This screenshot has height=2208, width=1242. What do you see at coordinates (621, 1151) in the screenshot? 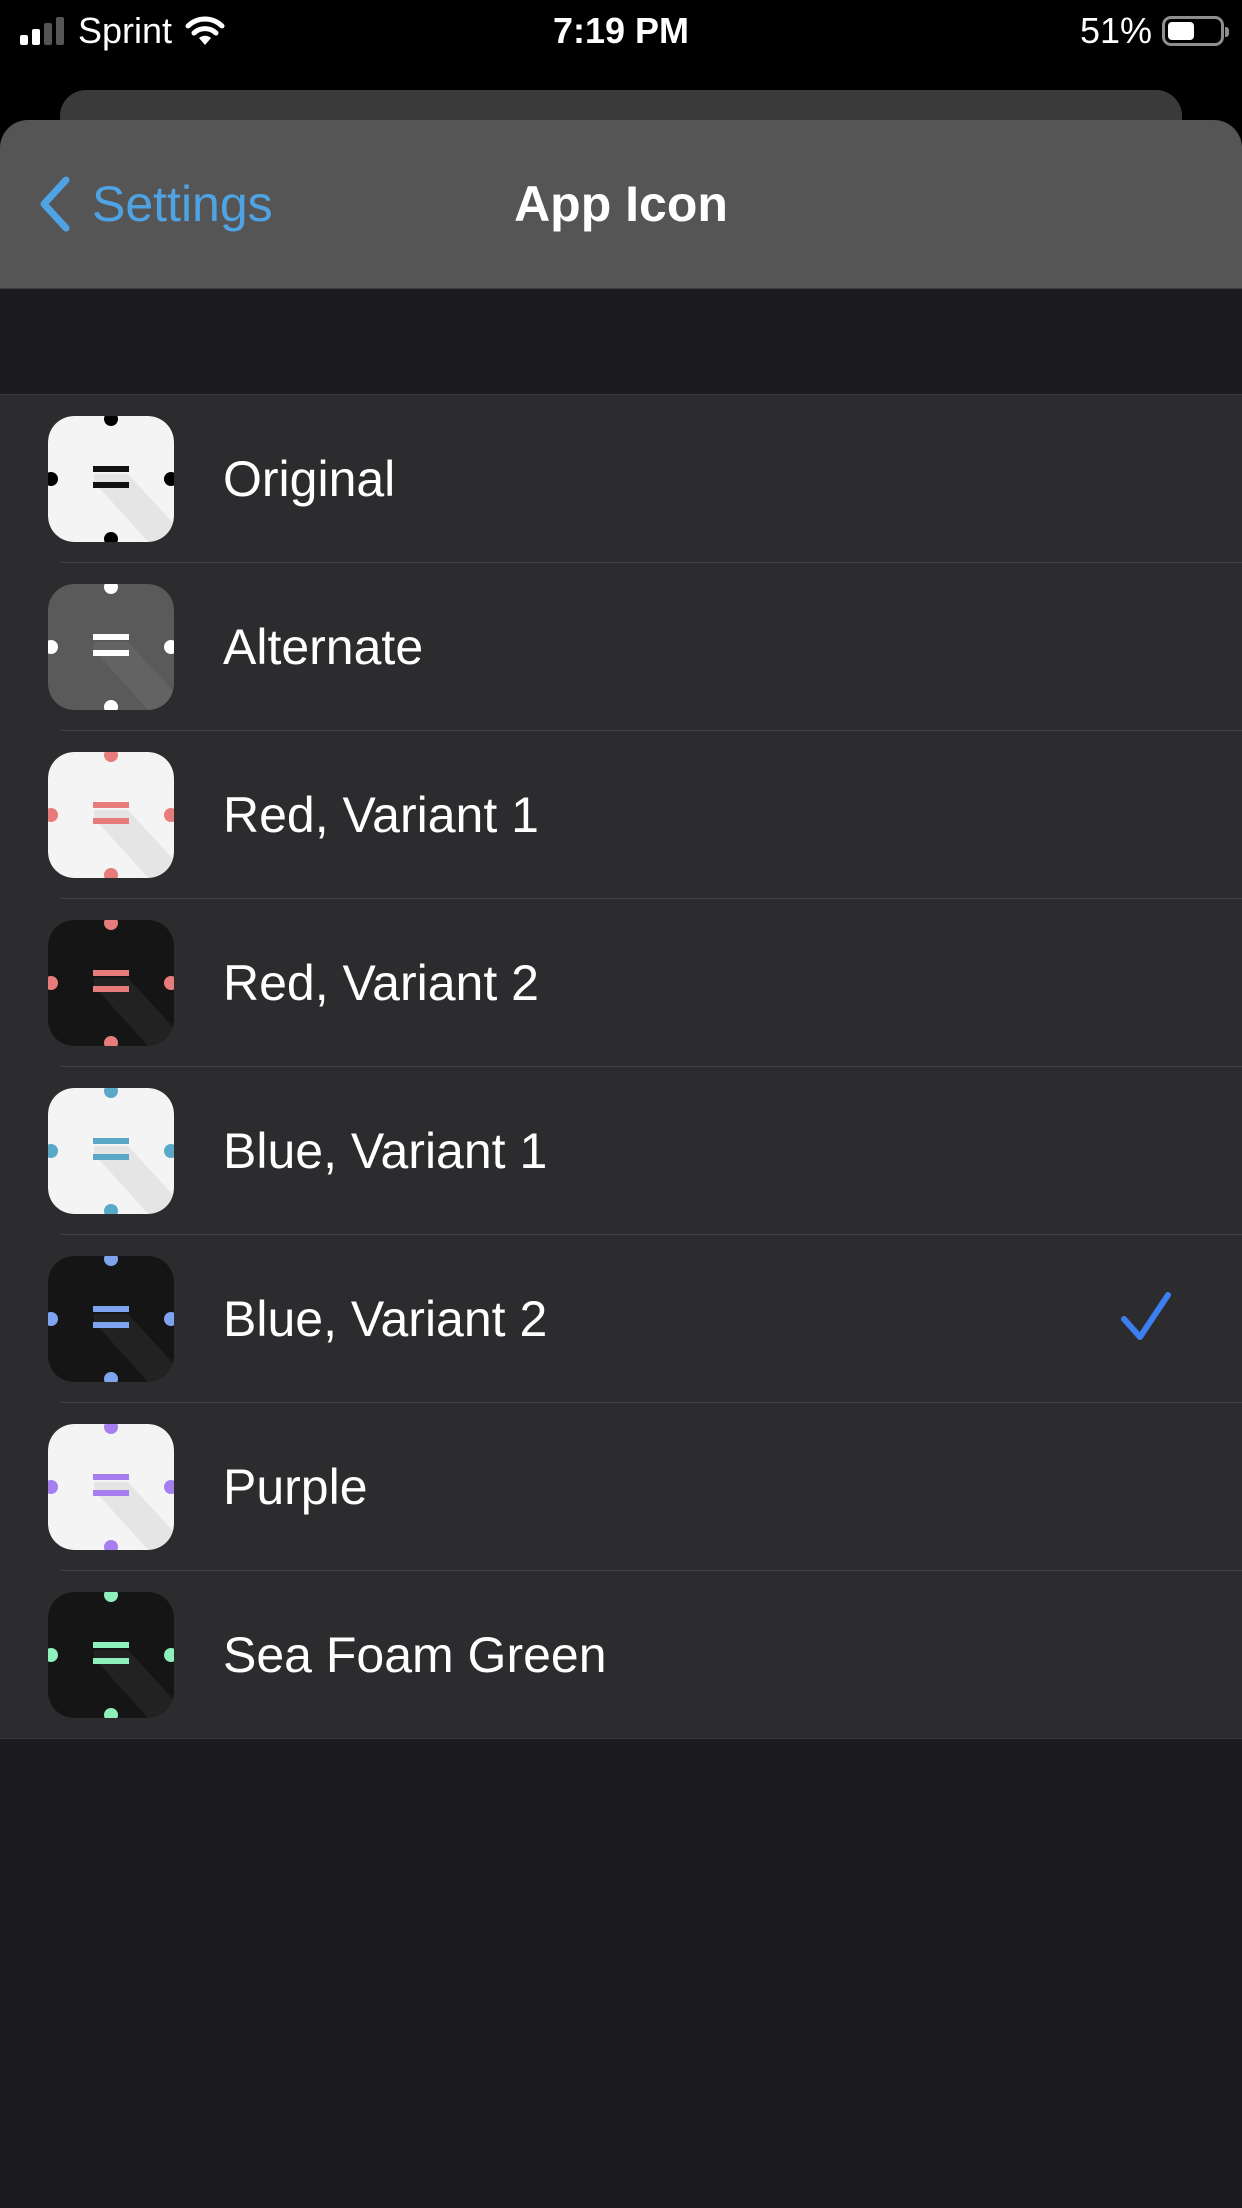
I see `icon-option-row: Blue, Variant 1` at bounding box center [621, 1151].